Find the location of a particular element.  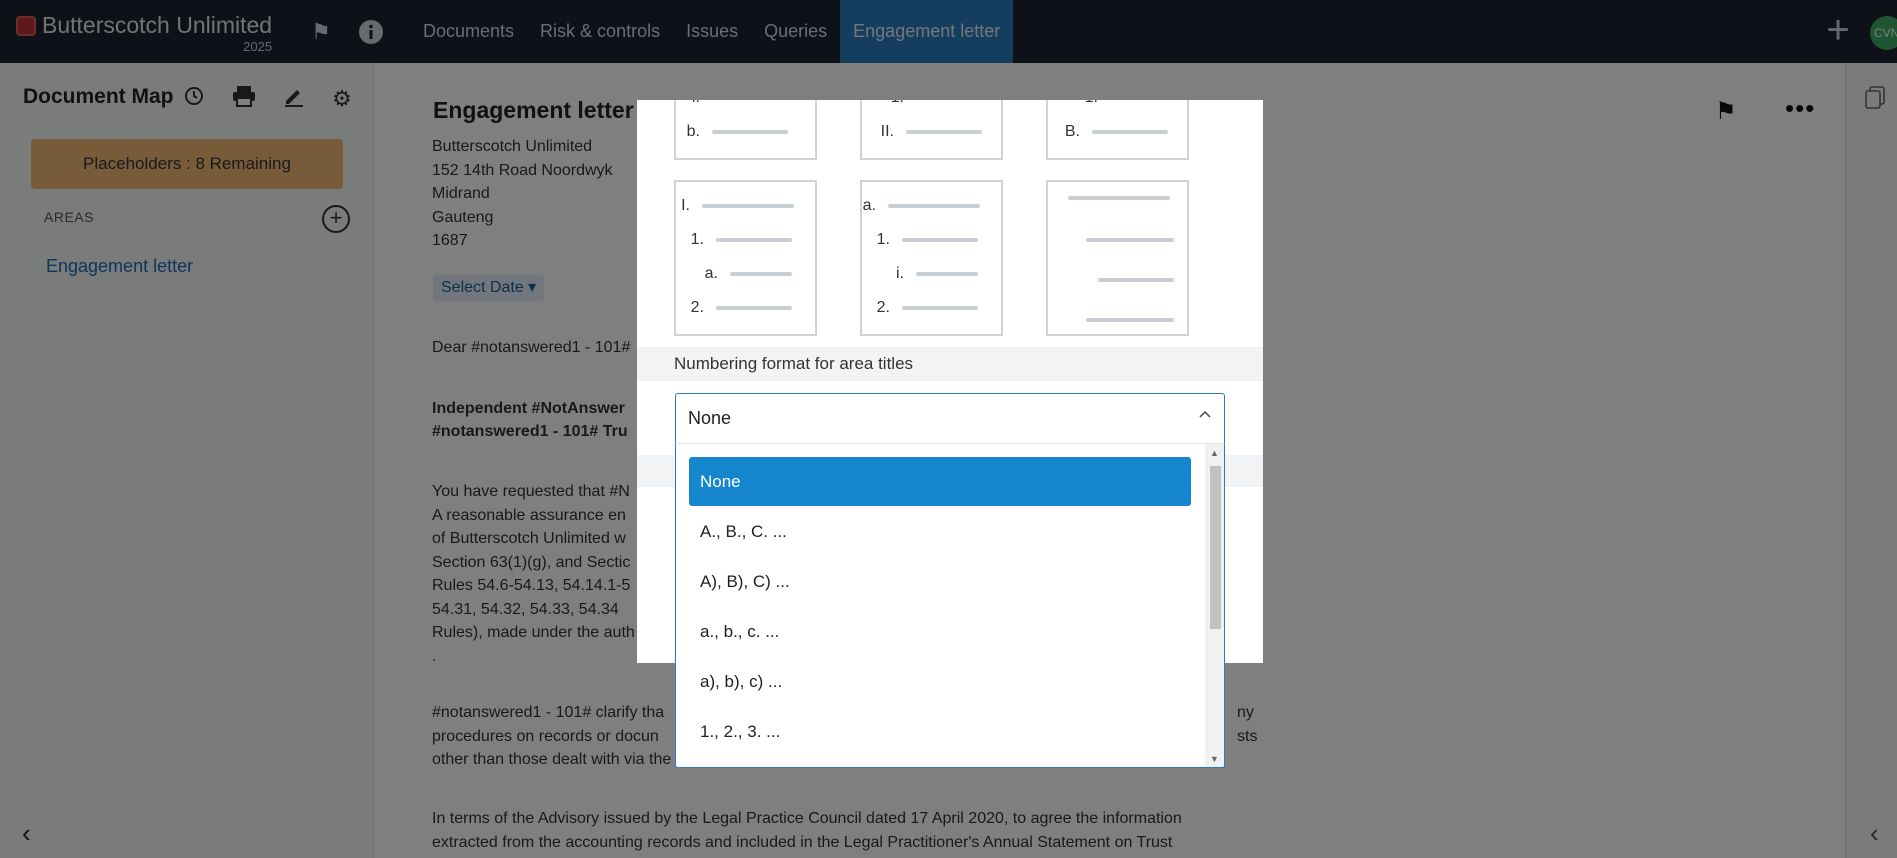

numbering-preview-option: i. b. is located at coordinates (745, 130).